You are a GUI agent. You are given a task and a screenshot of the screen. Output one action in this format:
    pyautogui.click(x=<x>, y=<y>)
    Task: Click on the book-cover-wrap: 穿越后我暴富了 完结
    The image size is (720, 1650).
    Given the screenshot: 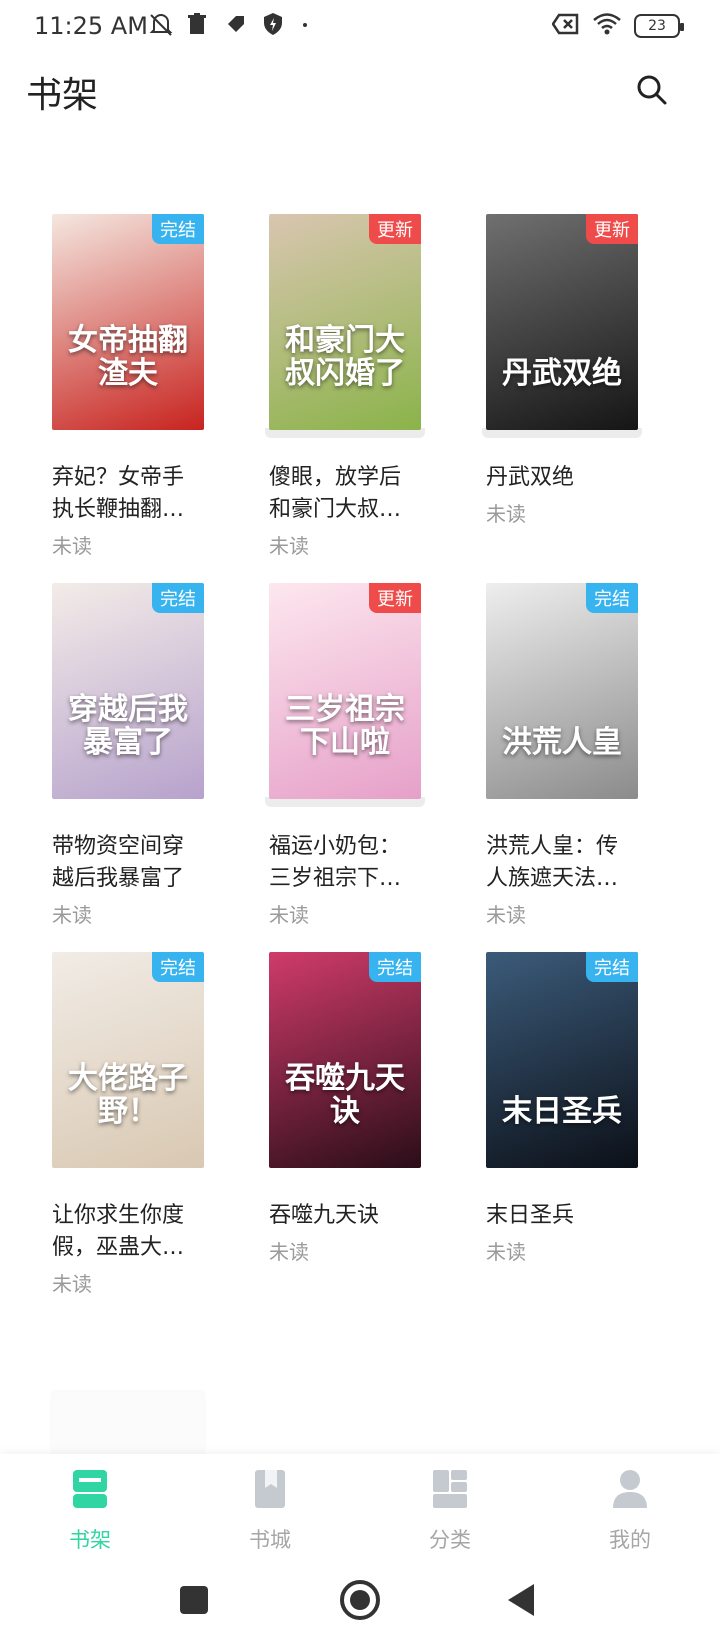 What is the action you would take?
    pyautogui.click(x=128, y=691)
    